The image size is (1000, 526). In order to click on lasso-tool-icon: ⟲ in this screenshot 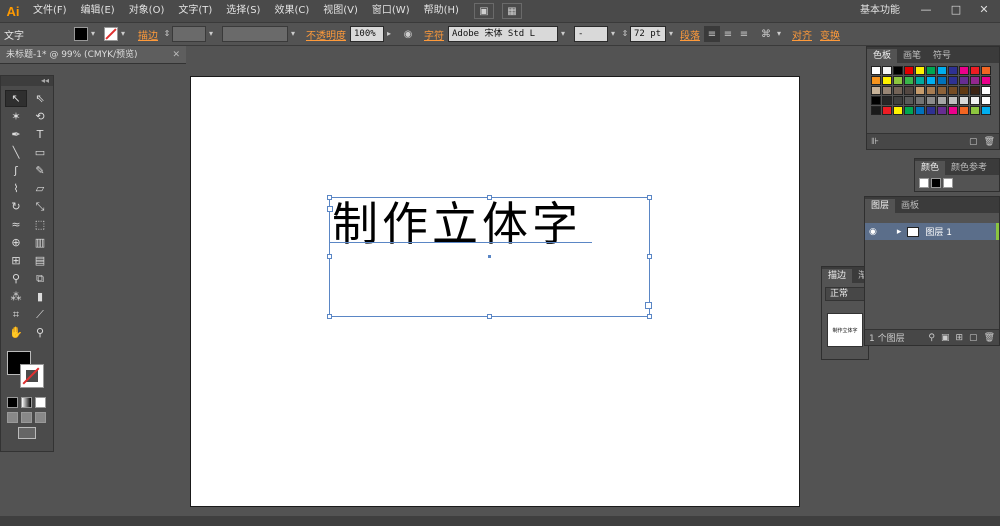, I will do `click(40, 116)`.